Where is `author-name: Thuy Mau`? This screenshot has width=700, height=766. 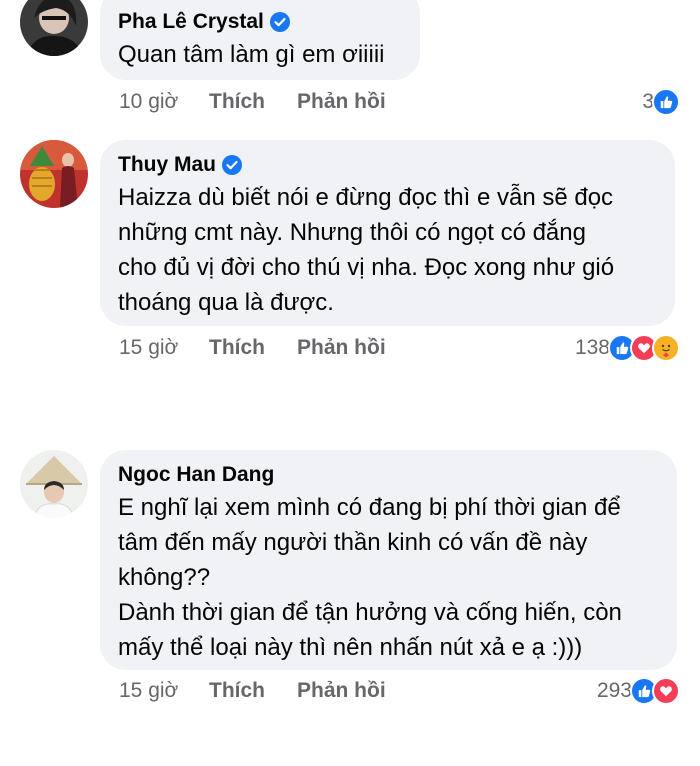 author-name: Thuy Mau is located at coordinates (167, 165).